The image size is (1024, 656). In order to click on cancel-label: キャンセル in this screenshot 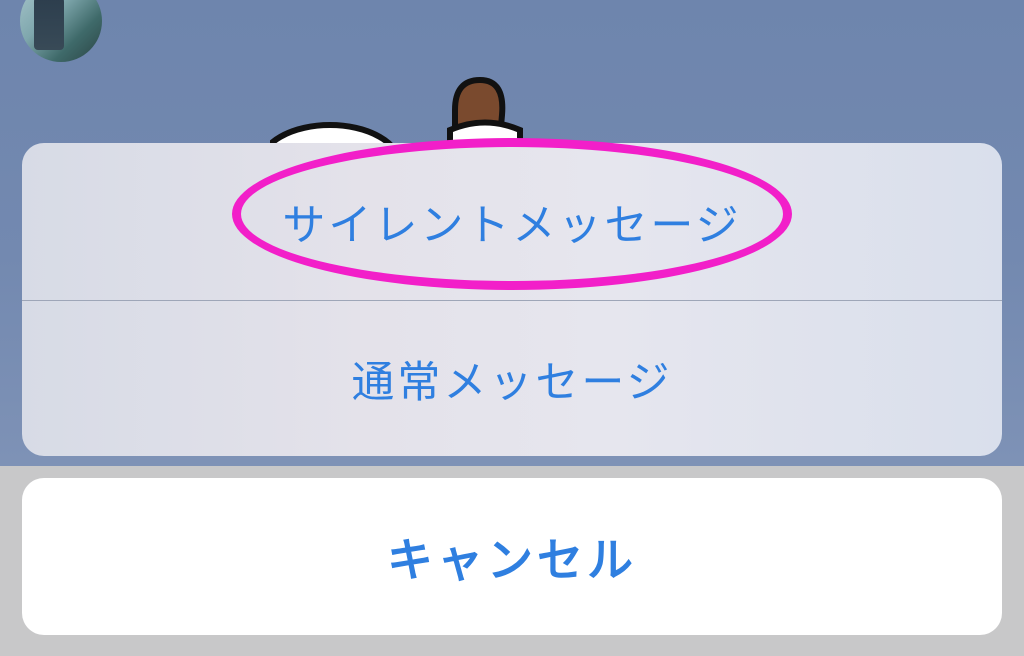, I will do `click(512, 559)`.